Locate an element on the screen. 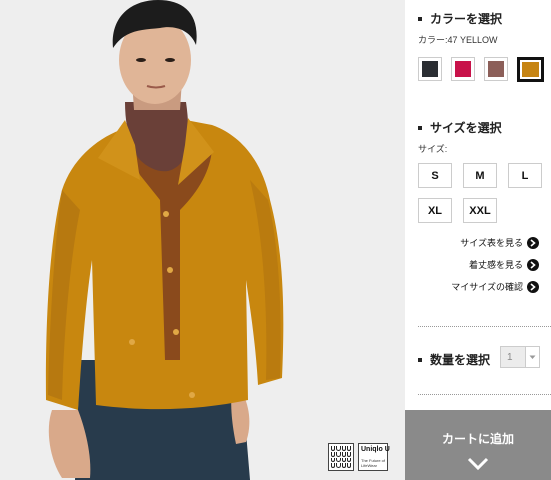 The width and height of the screenshot is (551, 480). size-label: サイズ: is located at coordinates (433, 149).